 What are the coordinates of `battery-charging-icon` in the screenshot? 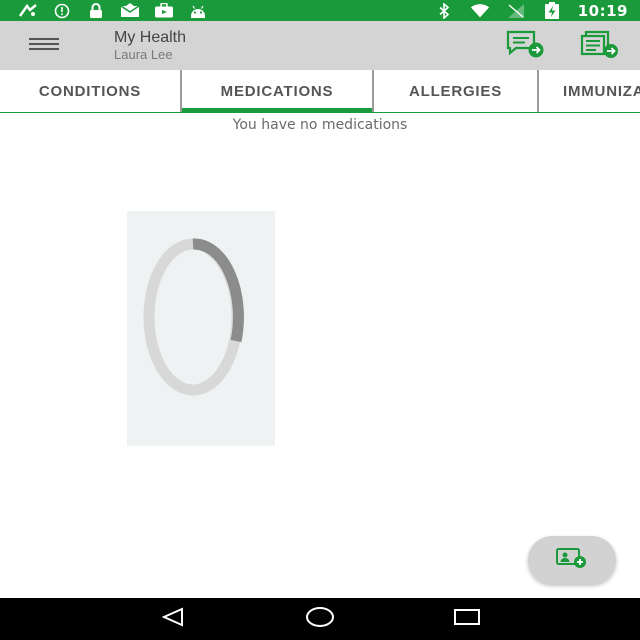 It's located at (552, 10).